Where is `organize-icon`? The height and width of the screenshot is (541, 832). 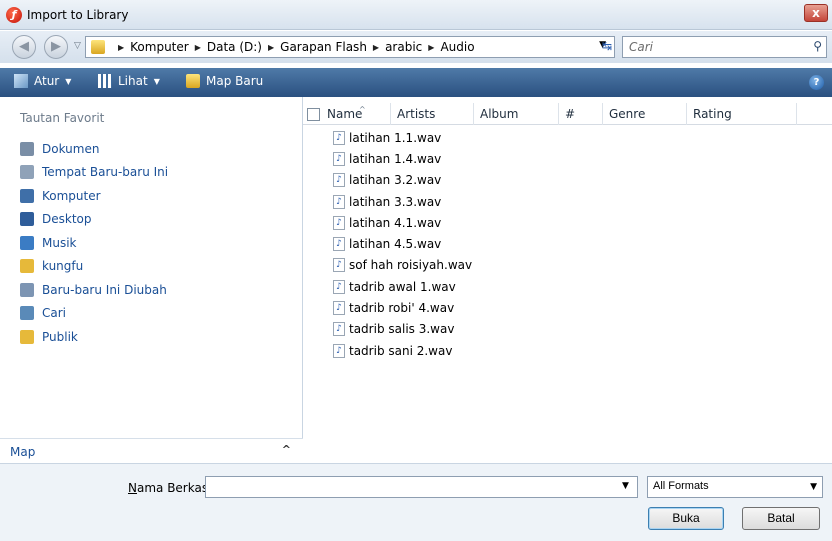
organize-icon is located at coordinates (21, 81).